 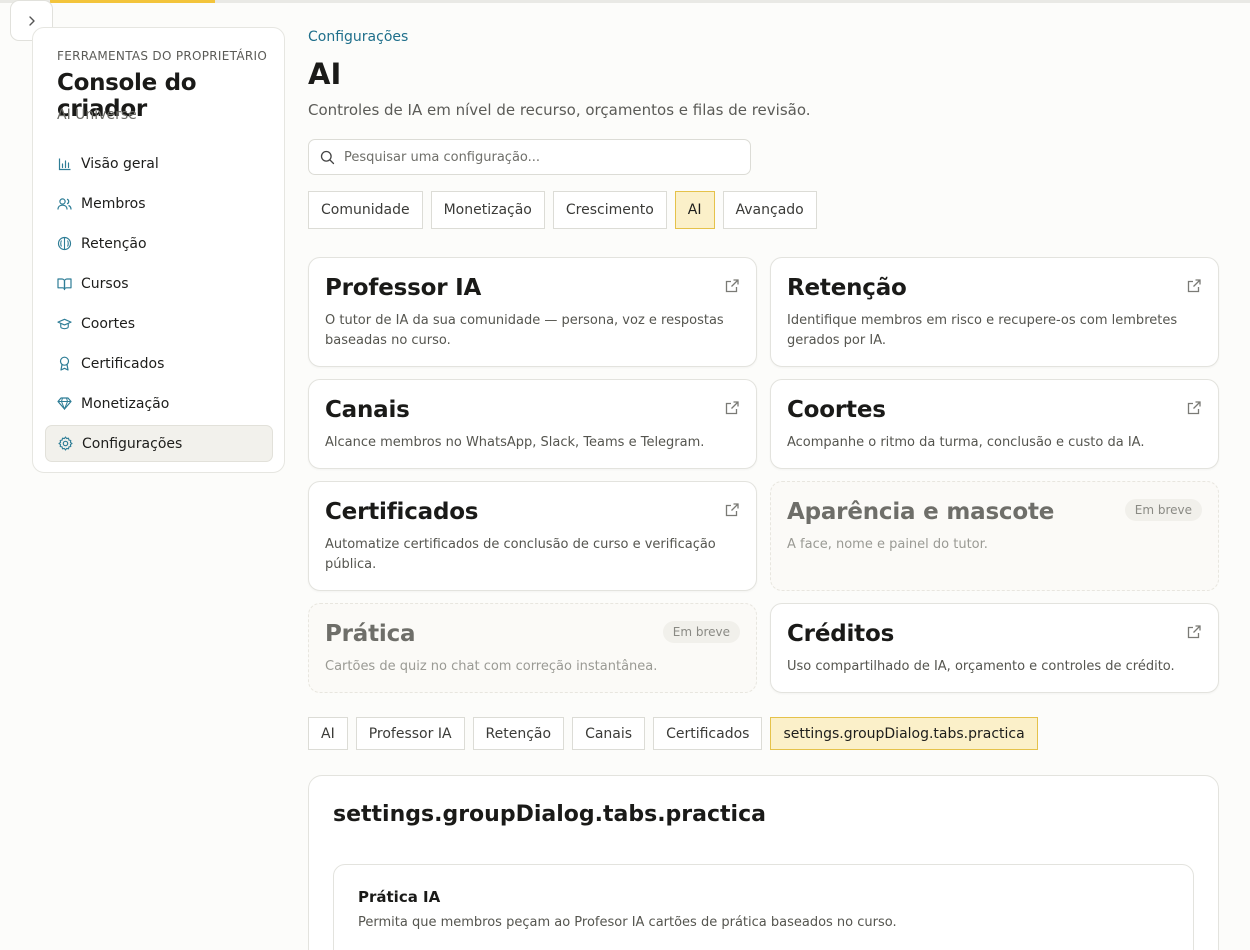 I want to click on tab-growth: Crescimento, so click(x=609, y=210).